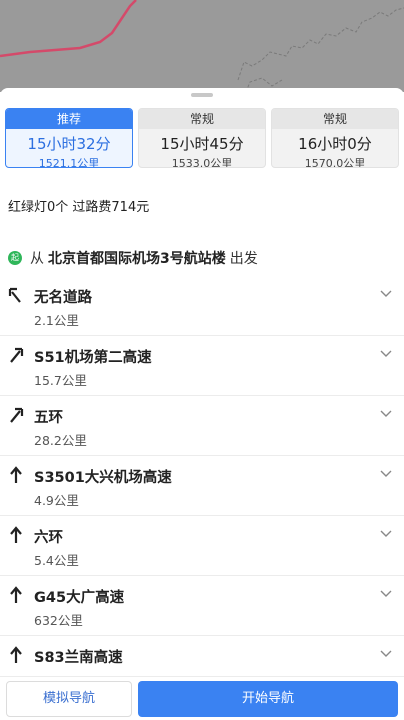 The width and height of the screenshot is (404, 720). What do you see at coordinates (60, 440) in the screenshot?
I see `step-distance: 28.2公里` at bounding box center [60, 440].